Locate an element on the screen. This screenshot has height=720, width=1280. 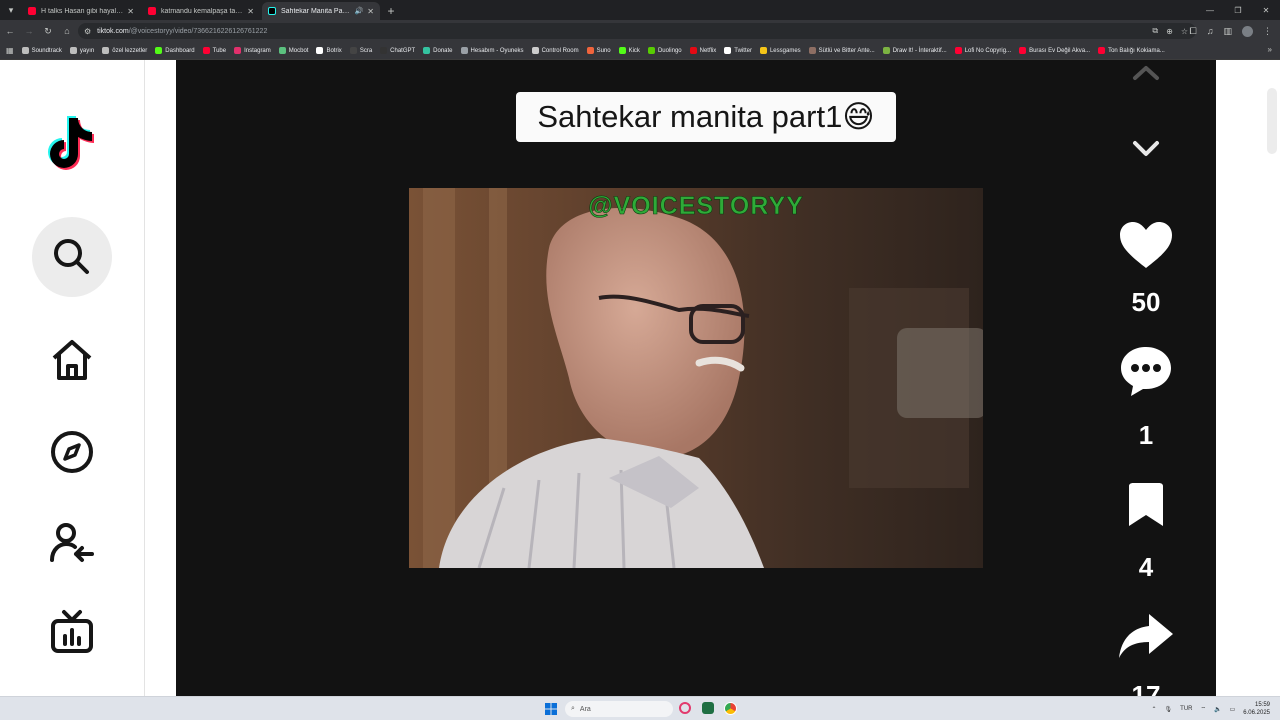
bookmark-item: Scra is located at coordinates (360, 50).